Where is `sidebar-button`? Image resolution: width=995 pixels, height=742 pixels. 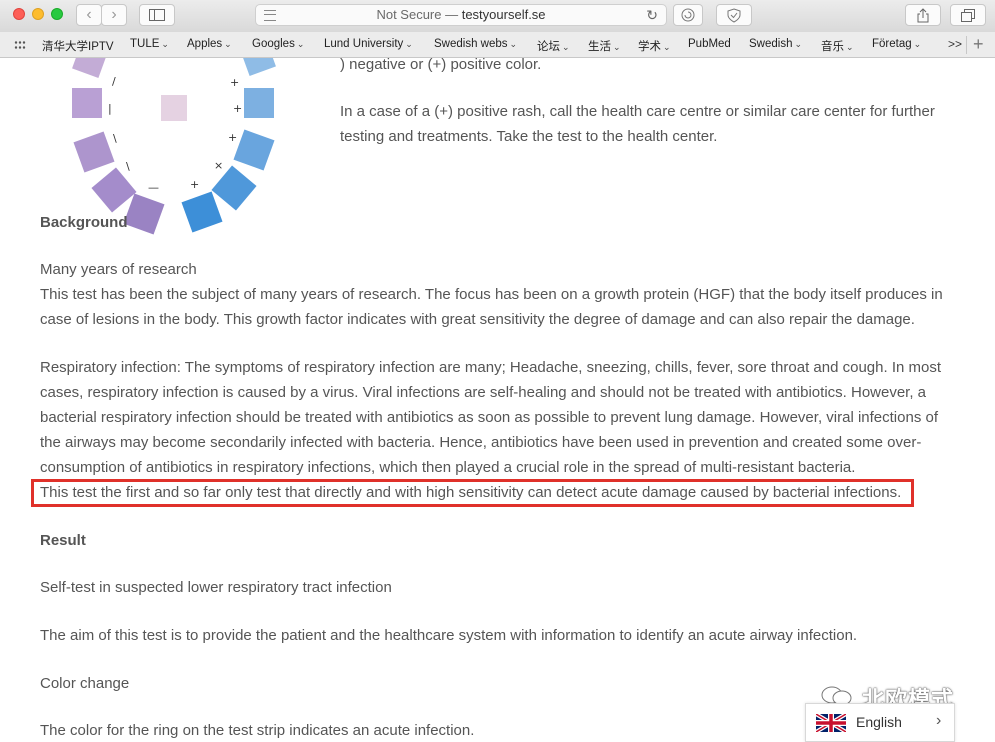
sidebar-button is located at coordinates (157, 15).